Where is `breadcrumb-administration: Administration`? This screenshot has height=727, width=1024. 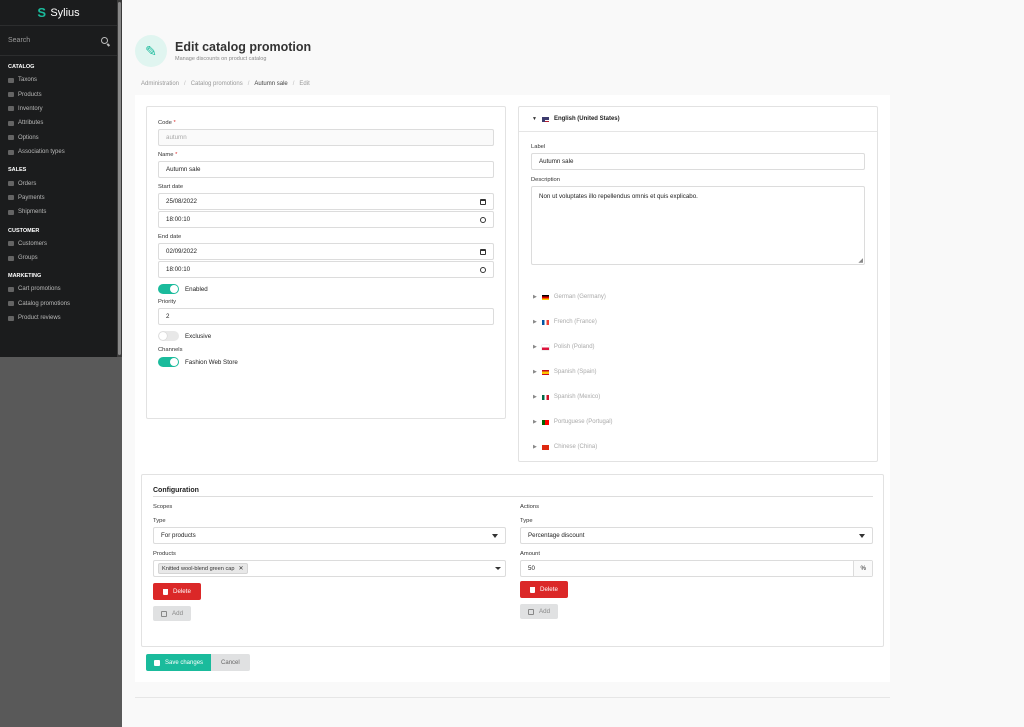 breadcrumb-administration: Administration is located at coordinates (160, 84).